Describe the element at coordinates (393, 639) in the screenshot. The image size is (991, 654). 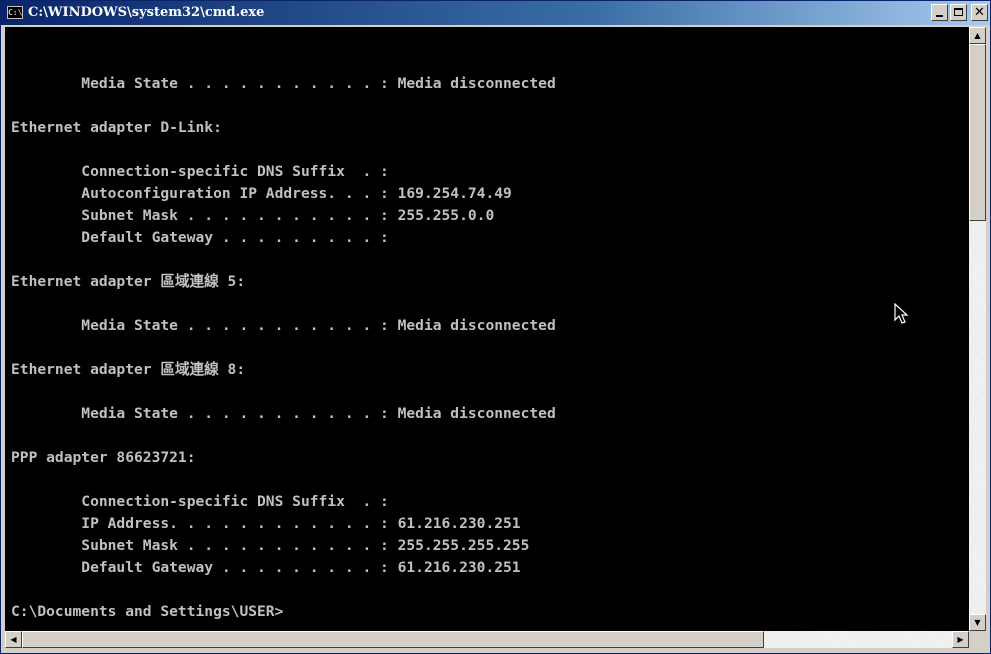
I see `horizontal-scroll-thumb` at that location.